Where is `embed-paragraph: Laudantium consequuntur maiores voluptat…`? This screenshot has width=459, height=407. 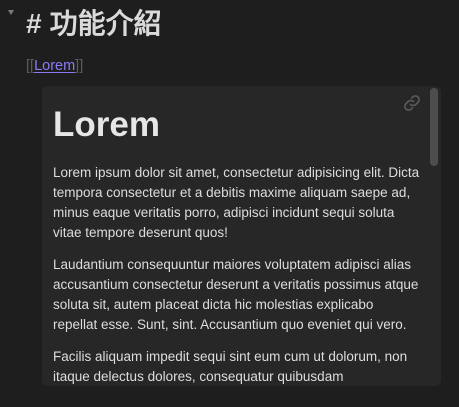 embed-paragraph: Laudantium consequuntur maiores voluptat… is located at coordinates (236, 294).